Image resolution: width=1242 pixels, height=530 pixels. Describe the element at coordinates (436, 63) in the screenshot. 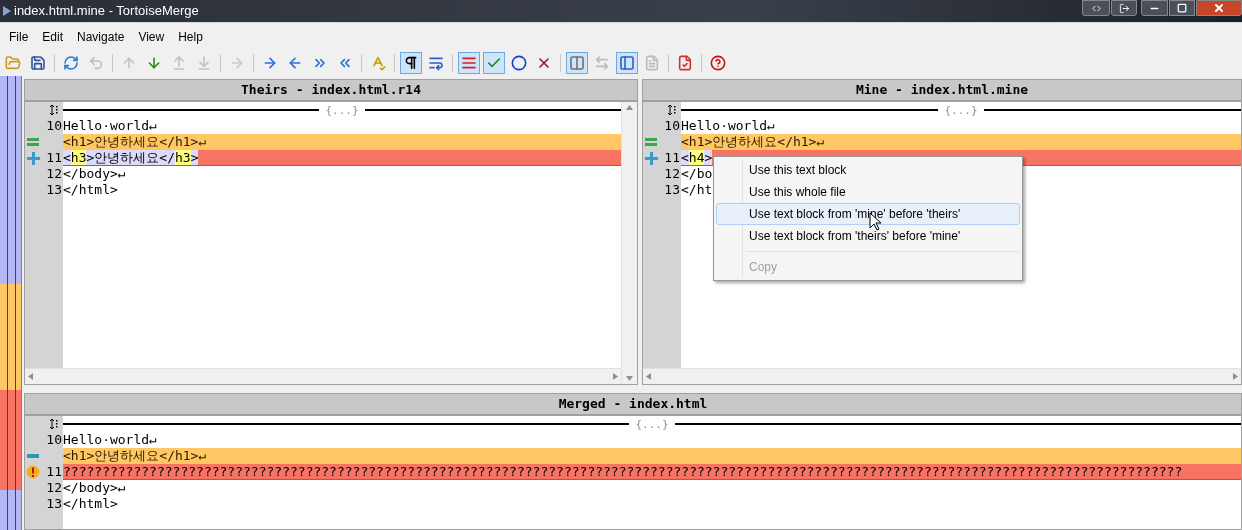

I see `wrap-text-icon` at that location.